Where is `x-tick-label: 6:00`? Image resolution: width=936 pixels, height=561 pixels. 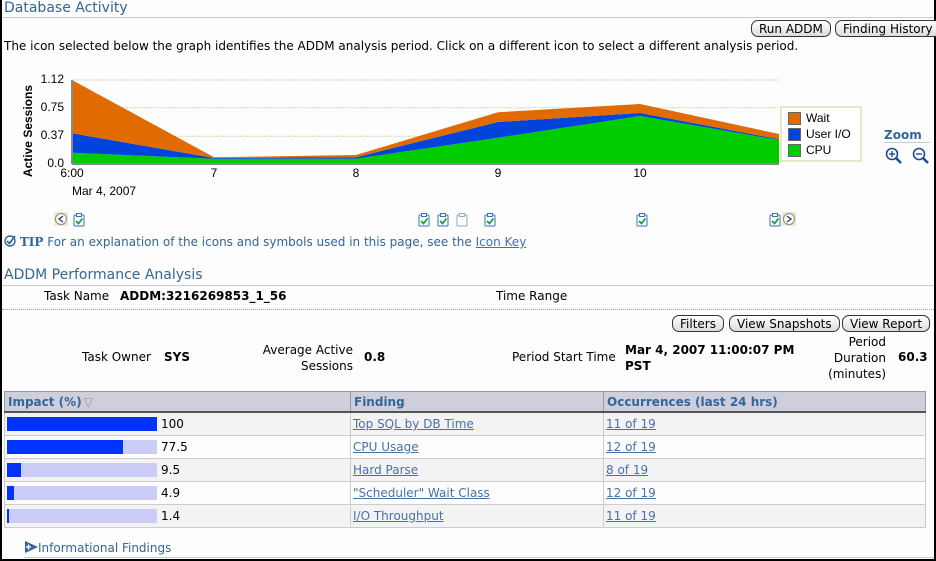 x-tick-label: 6:00 is located at coordinates (72, 173).